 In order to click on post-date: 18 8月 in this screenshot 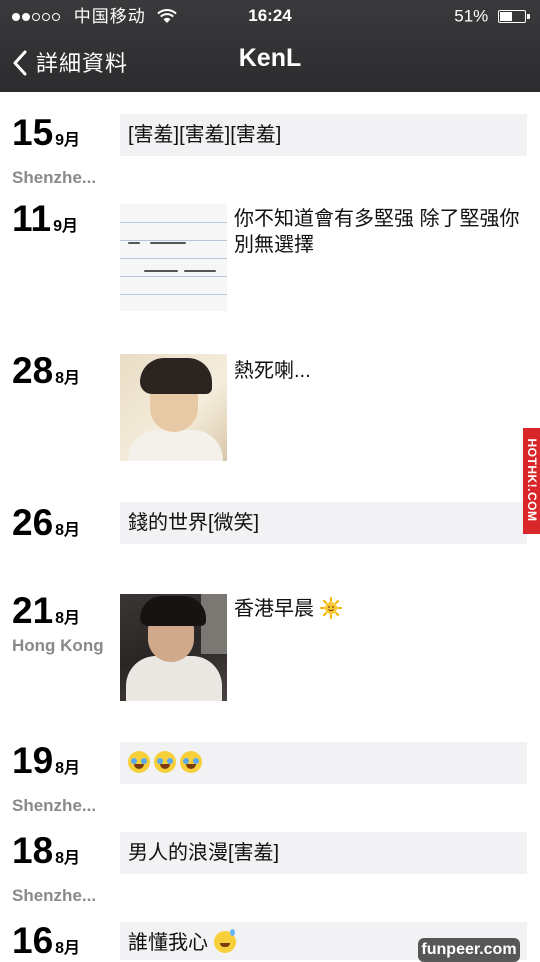, I will do `click(46, 851)`.